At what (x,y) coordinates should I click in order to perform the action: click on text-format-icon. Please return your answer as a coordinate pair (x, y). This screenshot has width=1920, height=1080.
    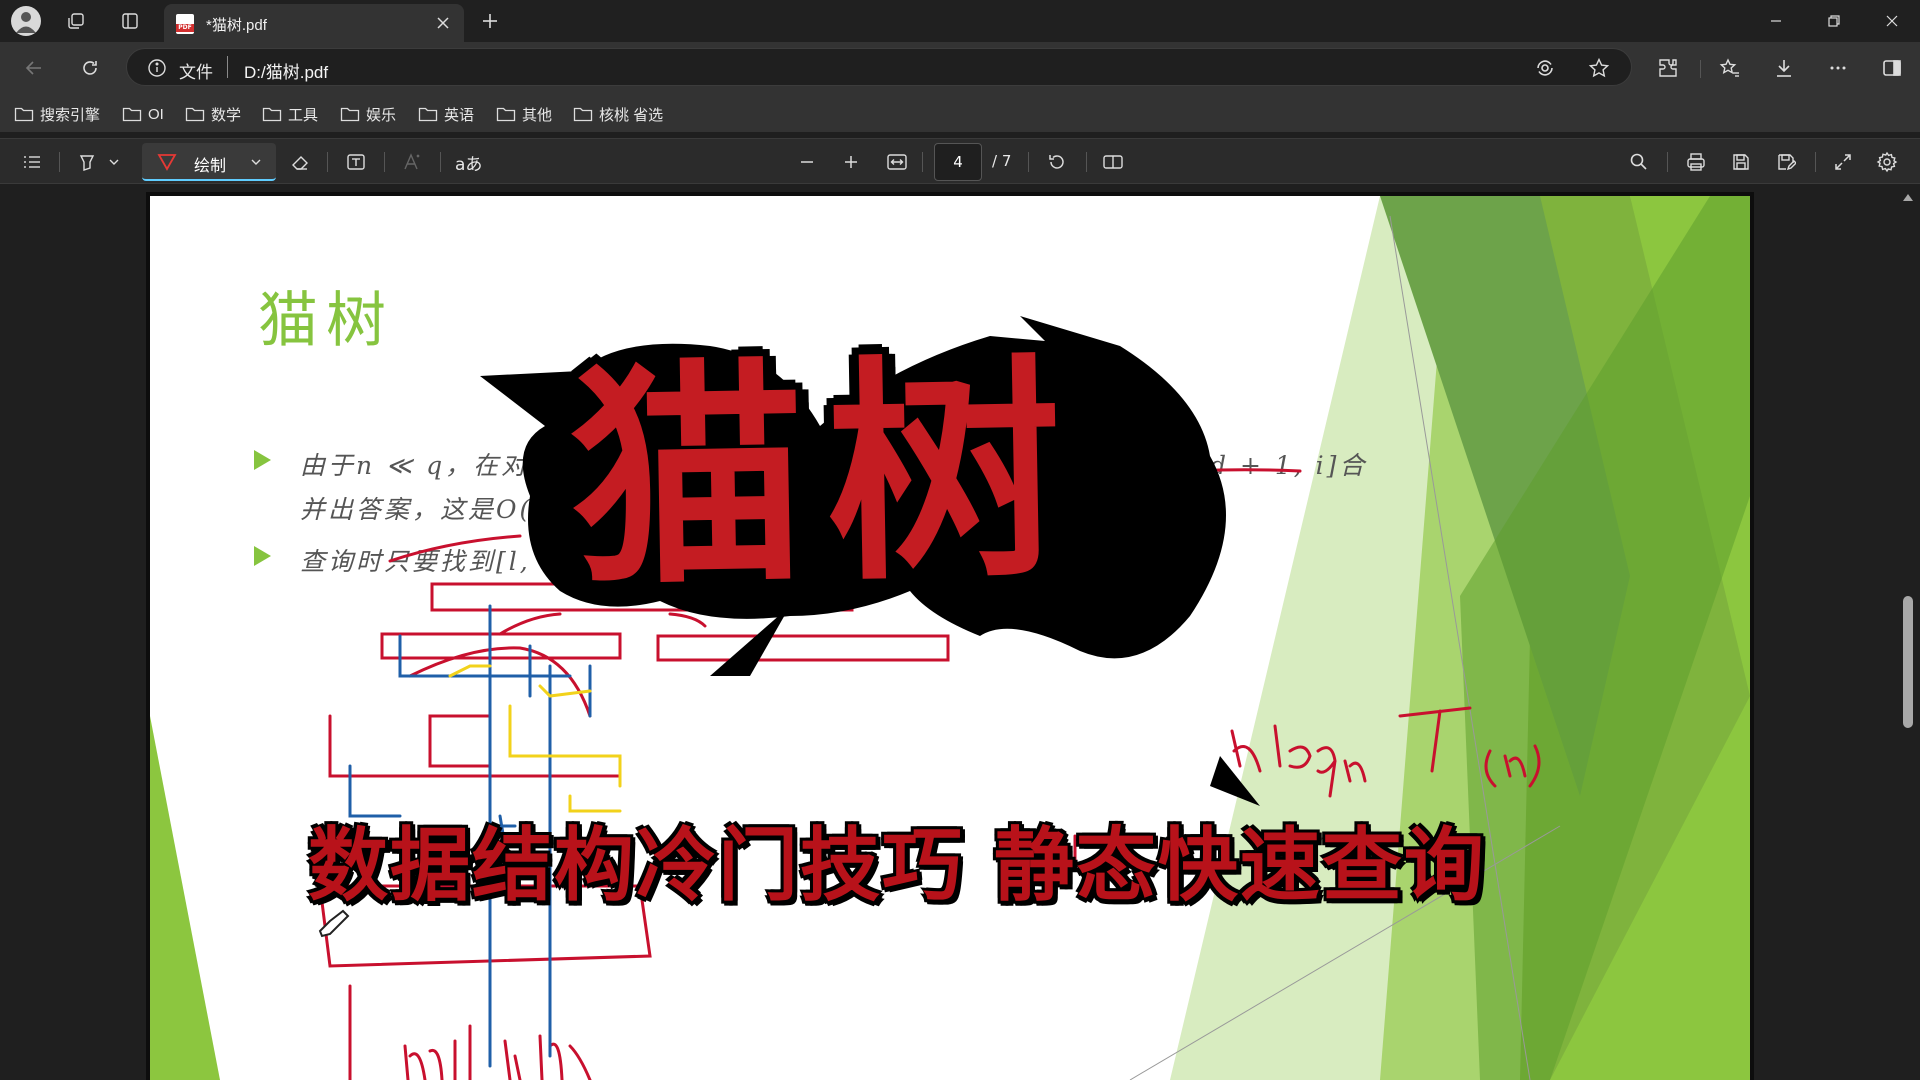
    Looking at the image, I should click on (413, 162).